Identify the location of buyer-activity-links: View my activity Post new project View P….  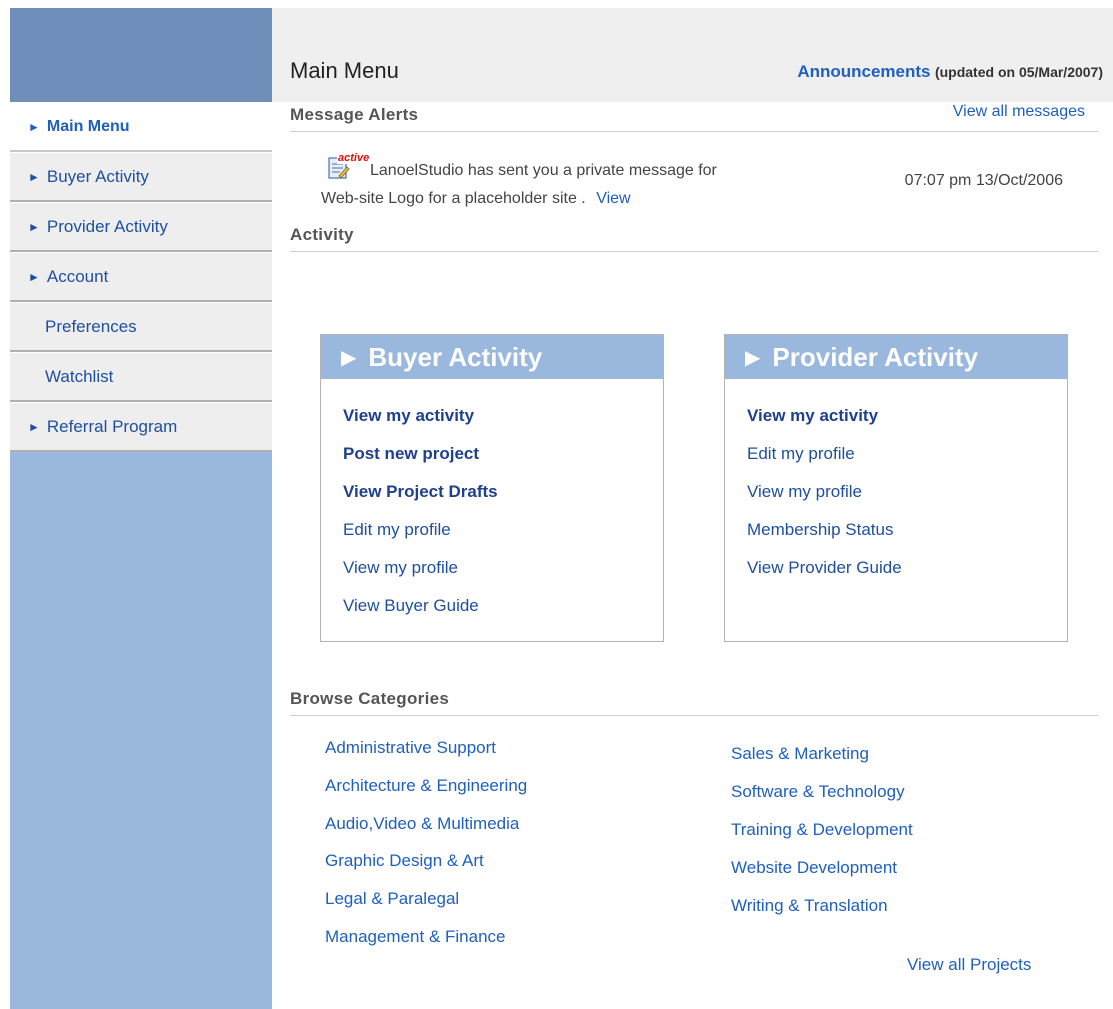
(492, 505).